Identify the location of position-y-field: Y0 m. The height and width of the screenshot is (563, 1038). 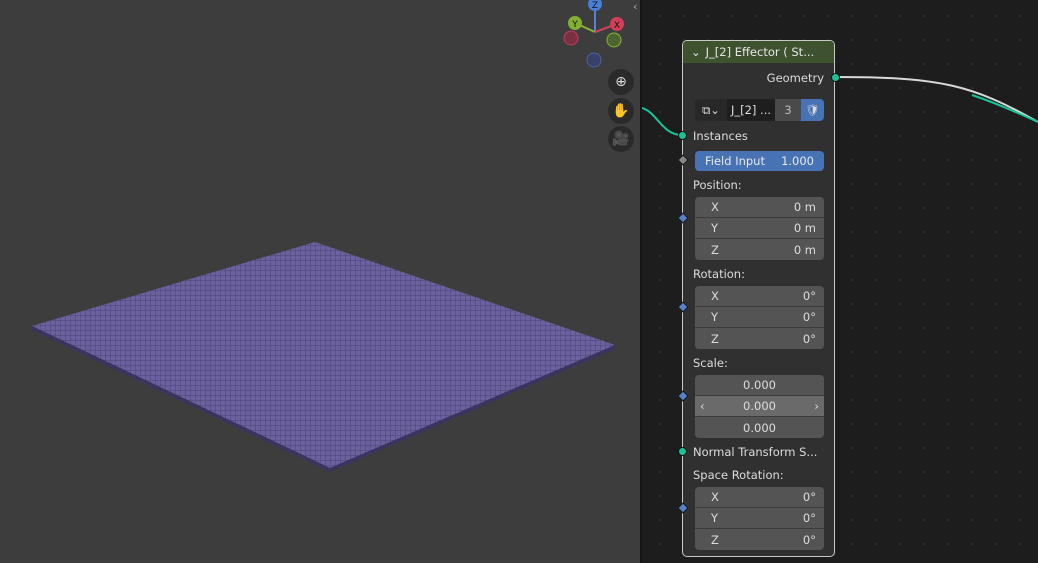
(759, 228).